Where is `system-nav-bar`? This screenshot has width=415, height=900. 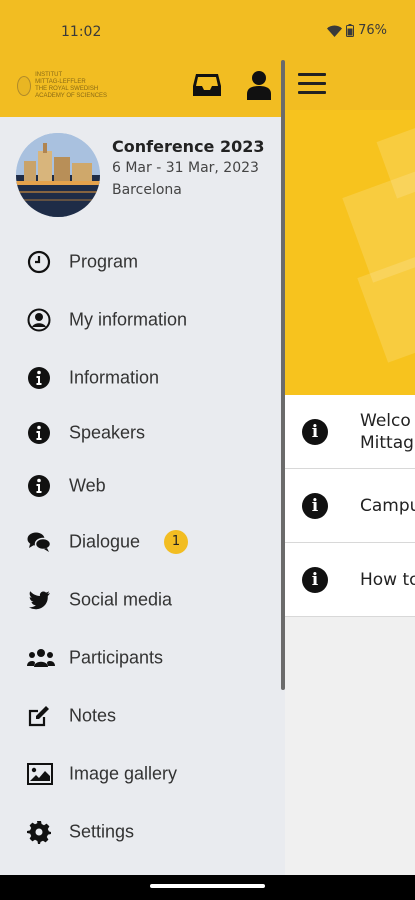
system-nav-bar is located at coordinates (207, 887).